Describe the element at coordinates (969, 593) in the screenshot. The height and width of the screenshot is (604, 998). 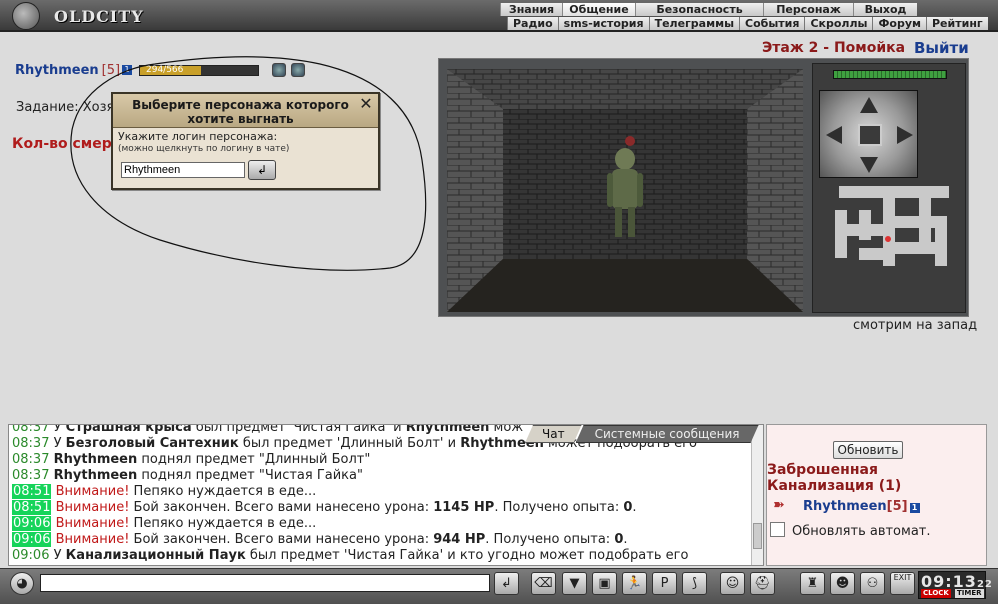
I see `timer-label: TIMER` at that location.